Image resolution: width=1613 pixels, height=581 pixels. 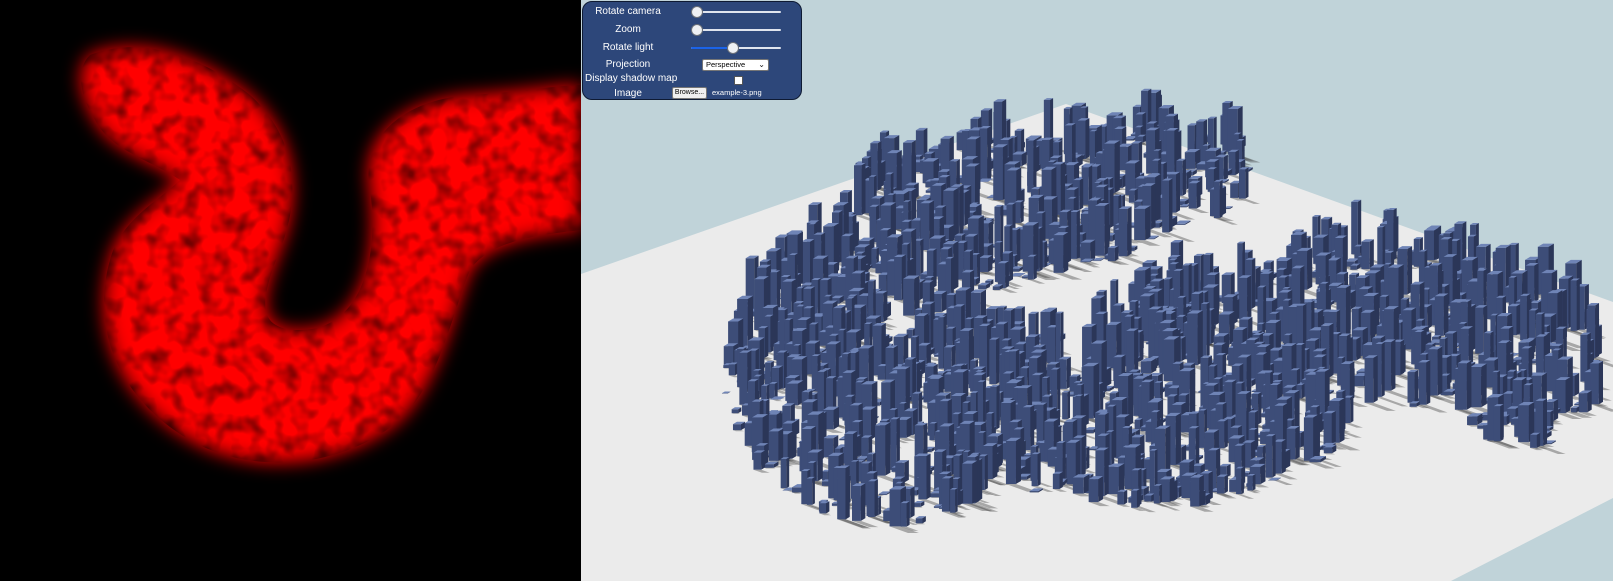 I want to click on projection-select: Perspective ⌄, so click(x=735, y=65).